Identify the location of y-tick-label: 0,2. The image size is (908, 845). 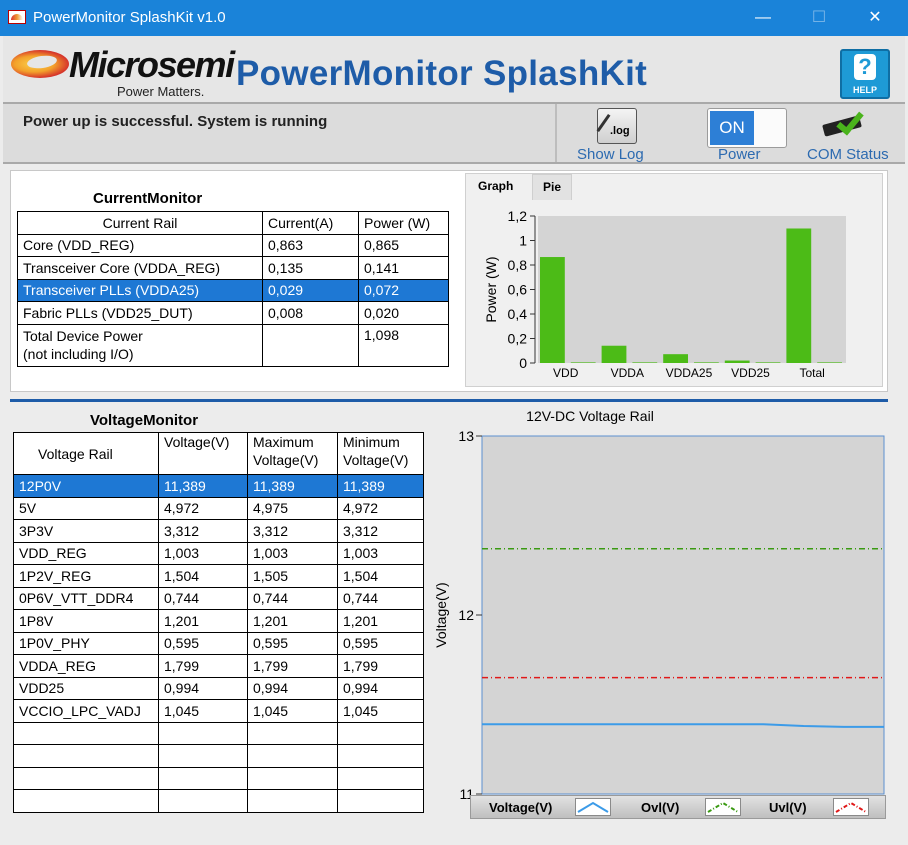
(518, 339).